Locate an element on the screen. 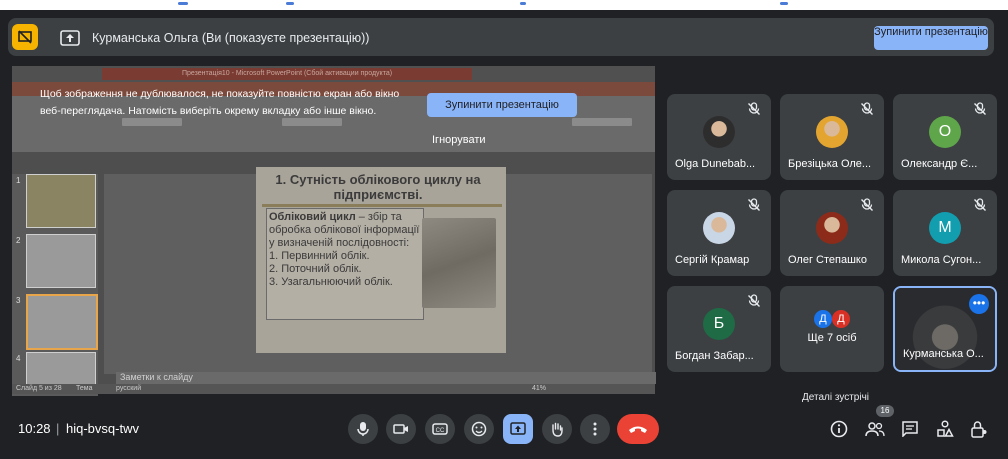  slide-divider is located at coordinates (382, 205).